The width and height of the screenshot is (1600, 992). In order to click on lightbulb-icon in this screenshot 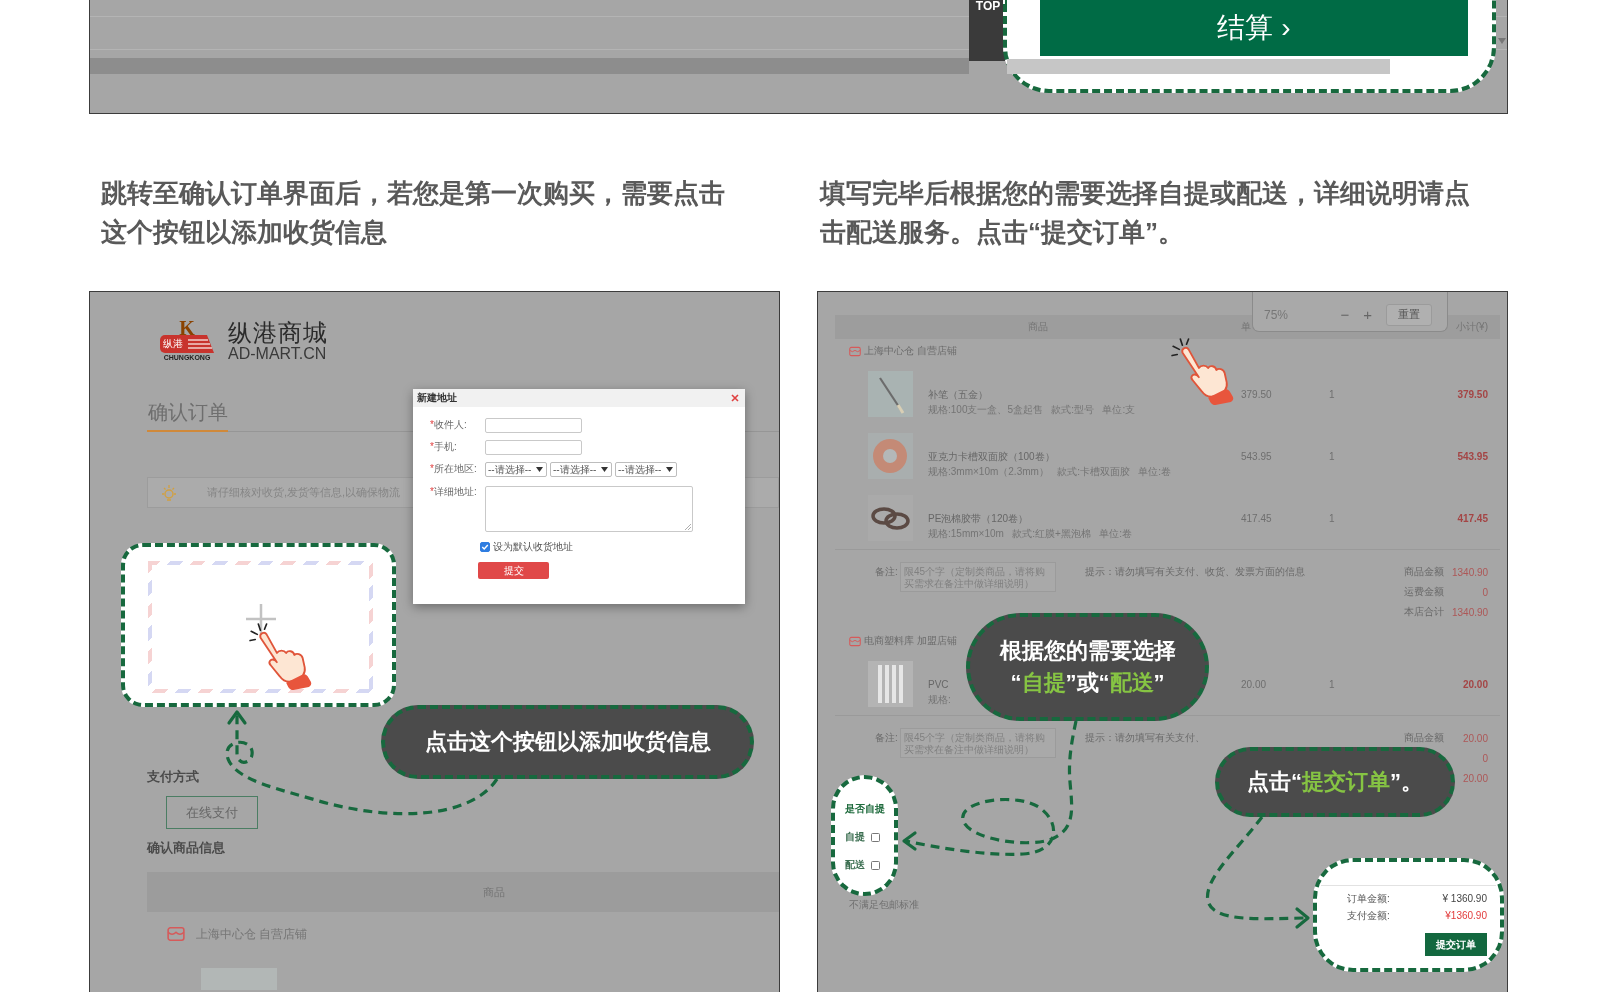, I will do `click(169, 492)`.